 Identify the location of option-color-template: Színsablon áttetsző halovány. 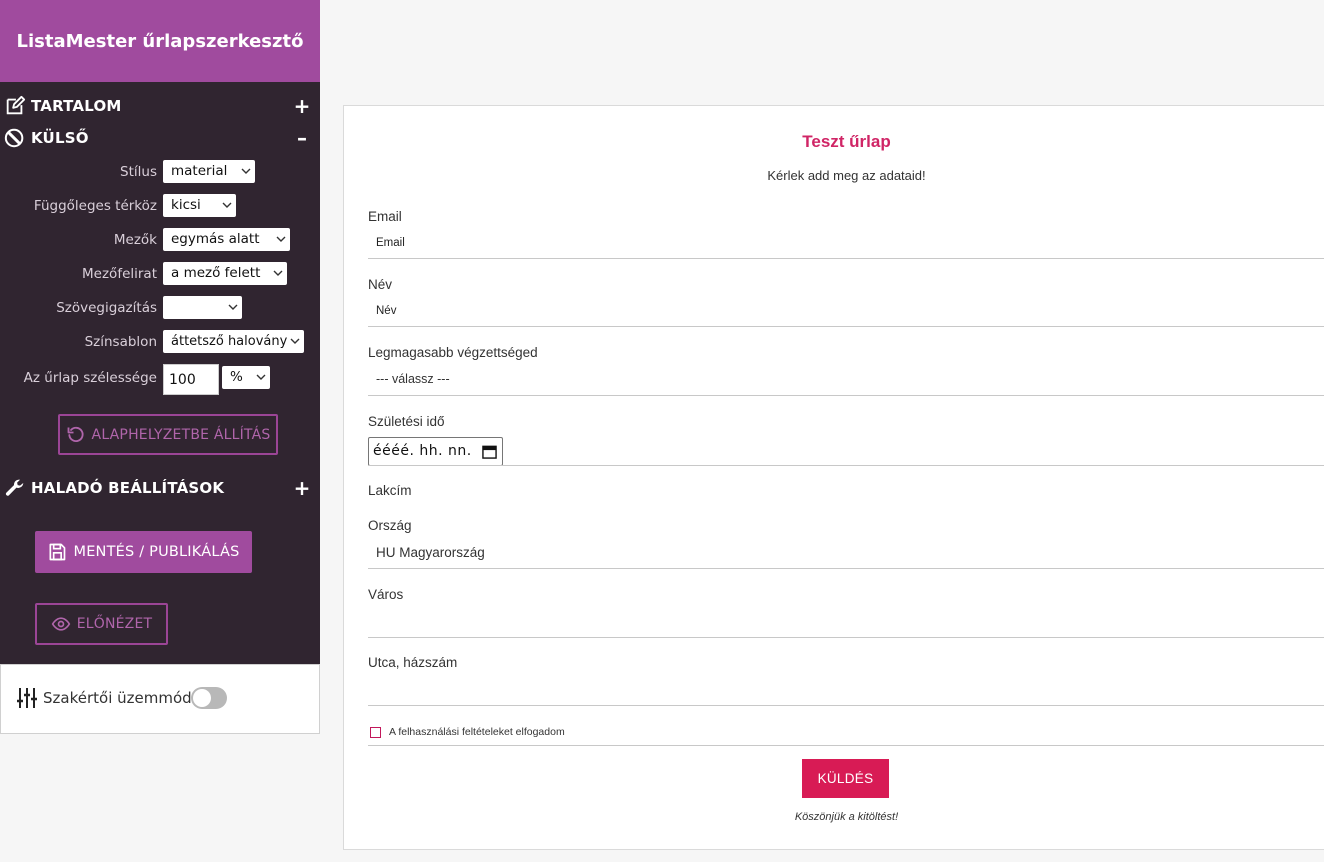
(160, 342).